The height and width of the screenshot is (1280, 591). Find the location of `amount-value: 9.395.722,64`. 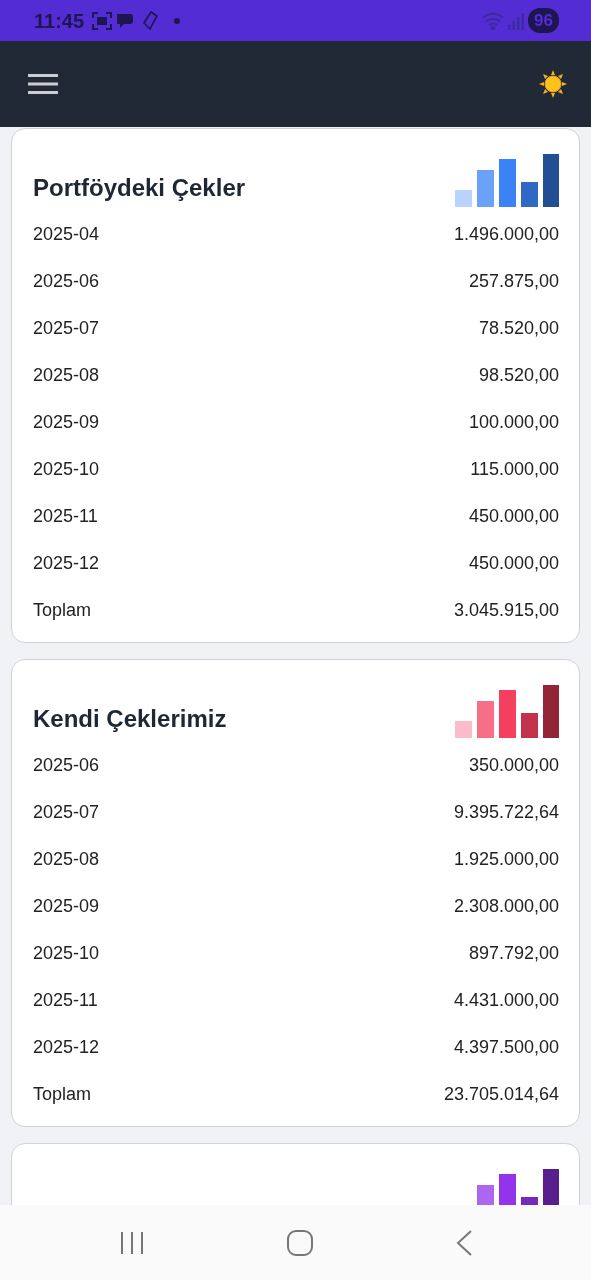

amount-value: 9.395.722,64 is located at coordinates (506, 812).